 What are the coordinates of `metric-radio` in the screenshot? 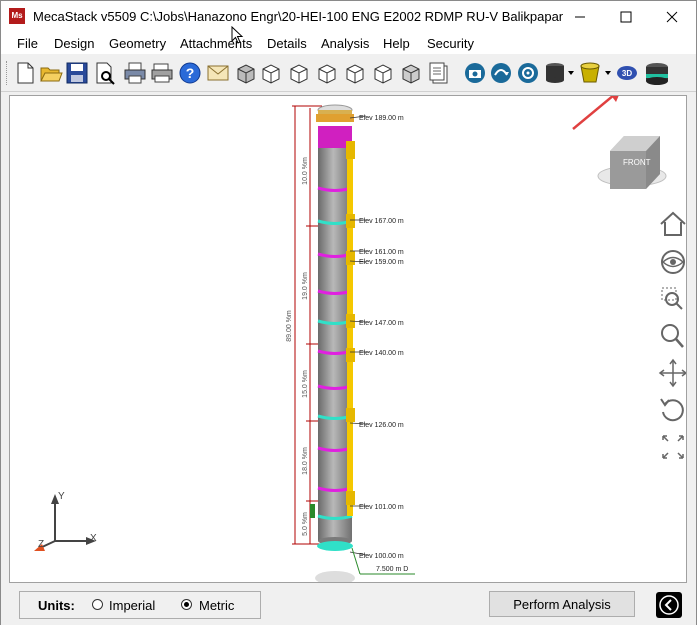 It's located at (186, 604).